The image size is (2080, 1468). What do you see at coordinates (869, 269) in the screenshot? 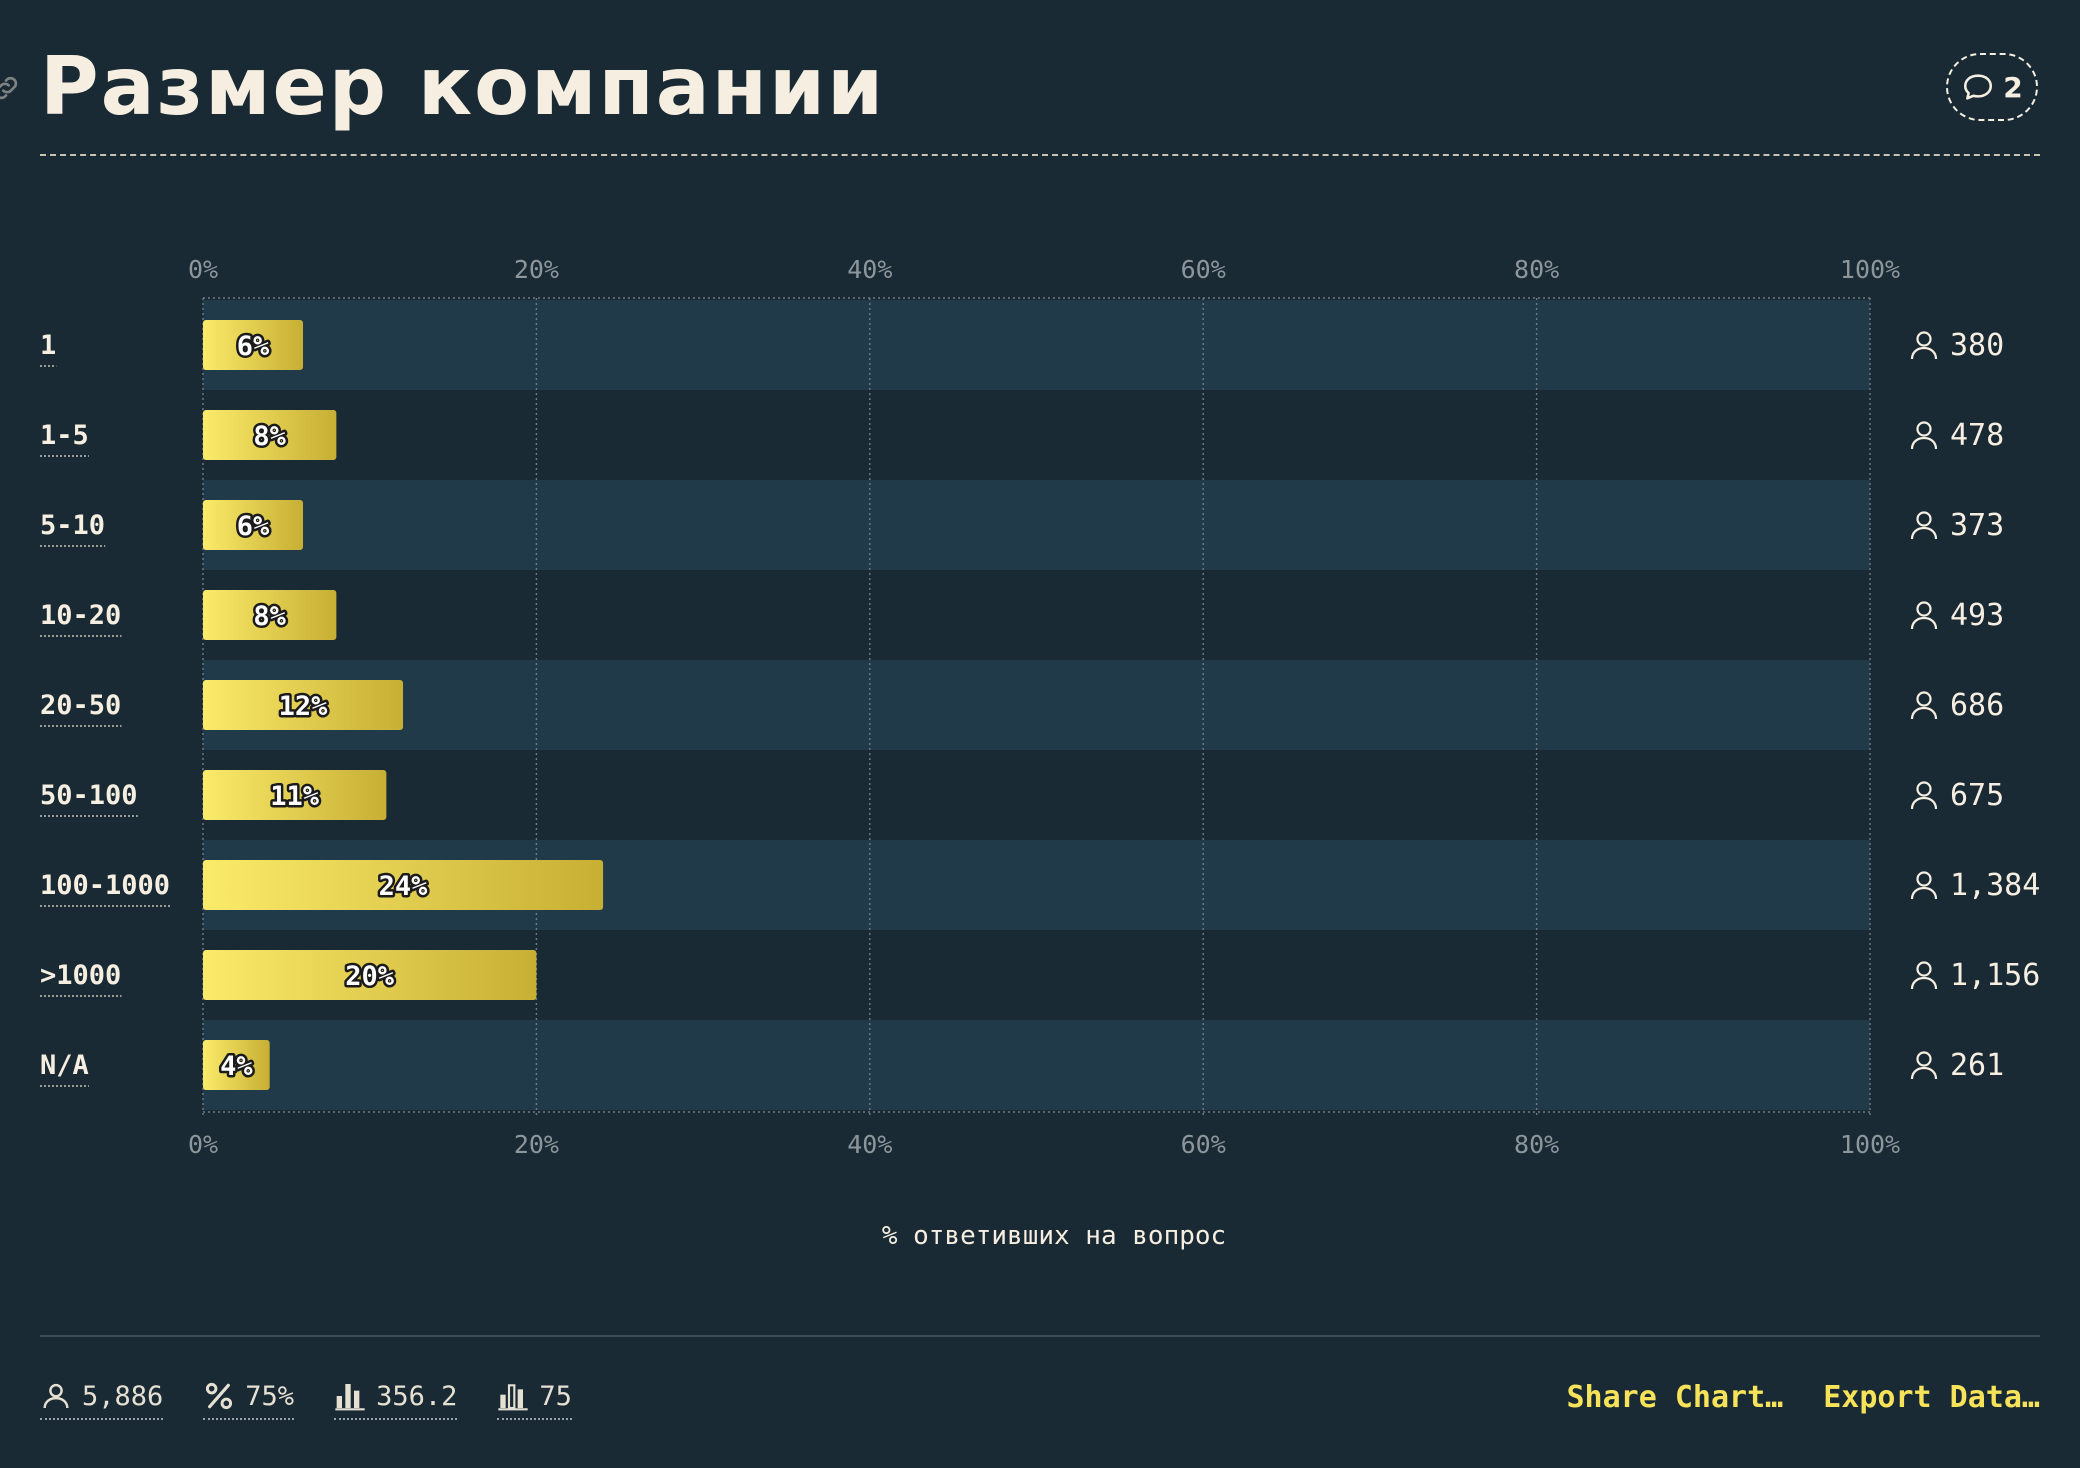
I see `x-tick-label-top: 40%` at bounding box center [869, 269].